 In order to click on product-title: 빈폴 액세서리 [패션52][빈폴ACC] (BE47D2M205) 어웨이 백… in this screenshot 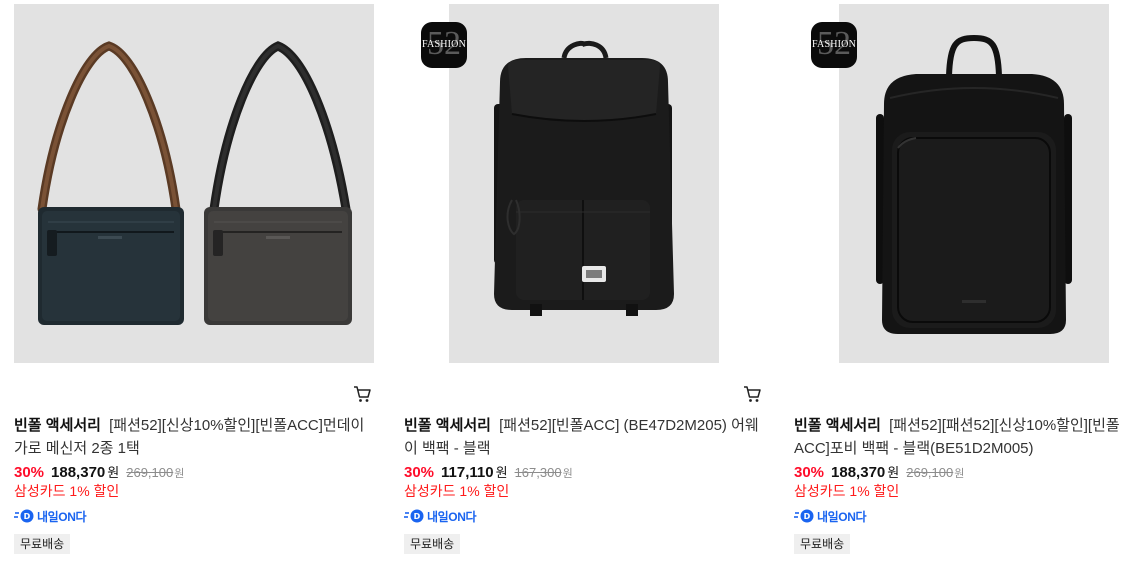, I will do `click(584, 437)`.